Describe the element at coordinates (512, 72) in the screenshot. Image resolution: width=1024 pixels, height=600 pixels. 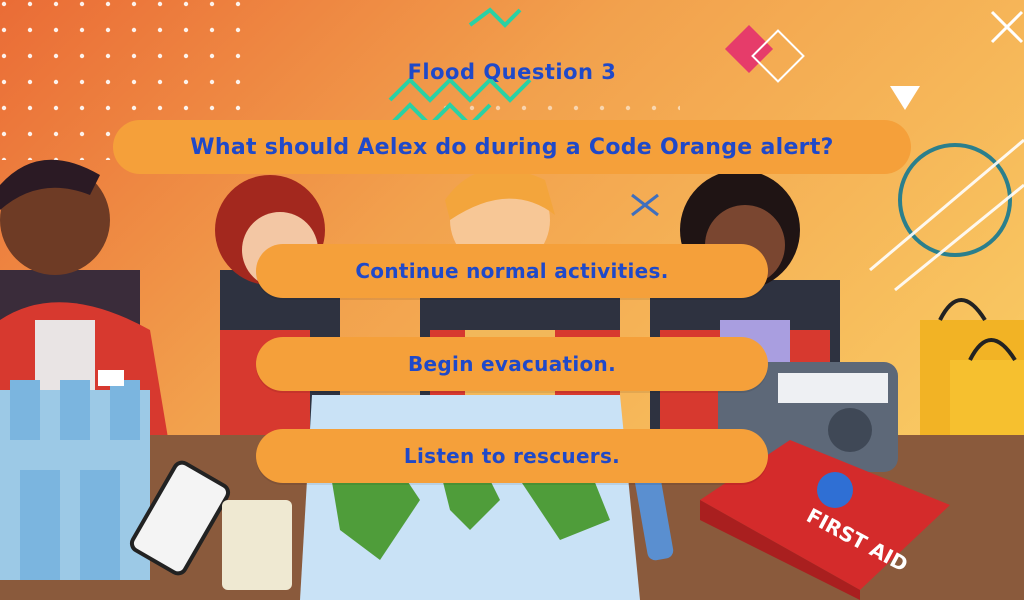
I see `question-number-title: Flood Question 3` at that location.